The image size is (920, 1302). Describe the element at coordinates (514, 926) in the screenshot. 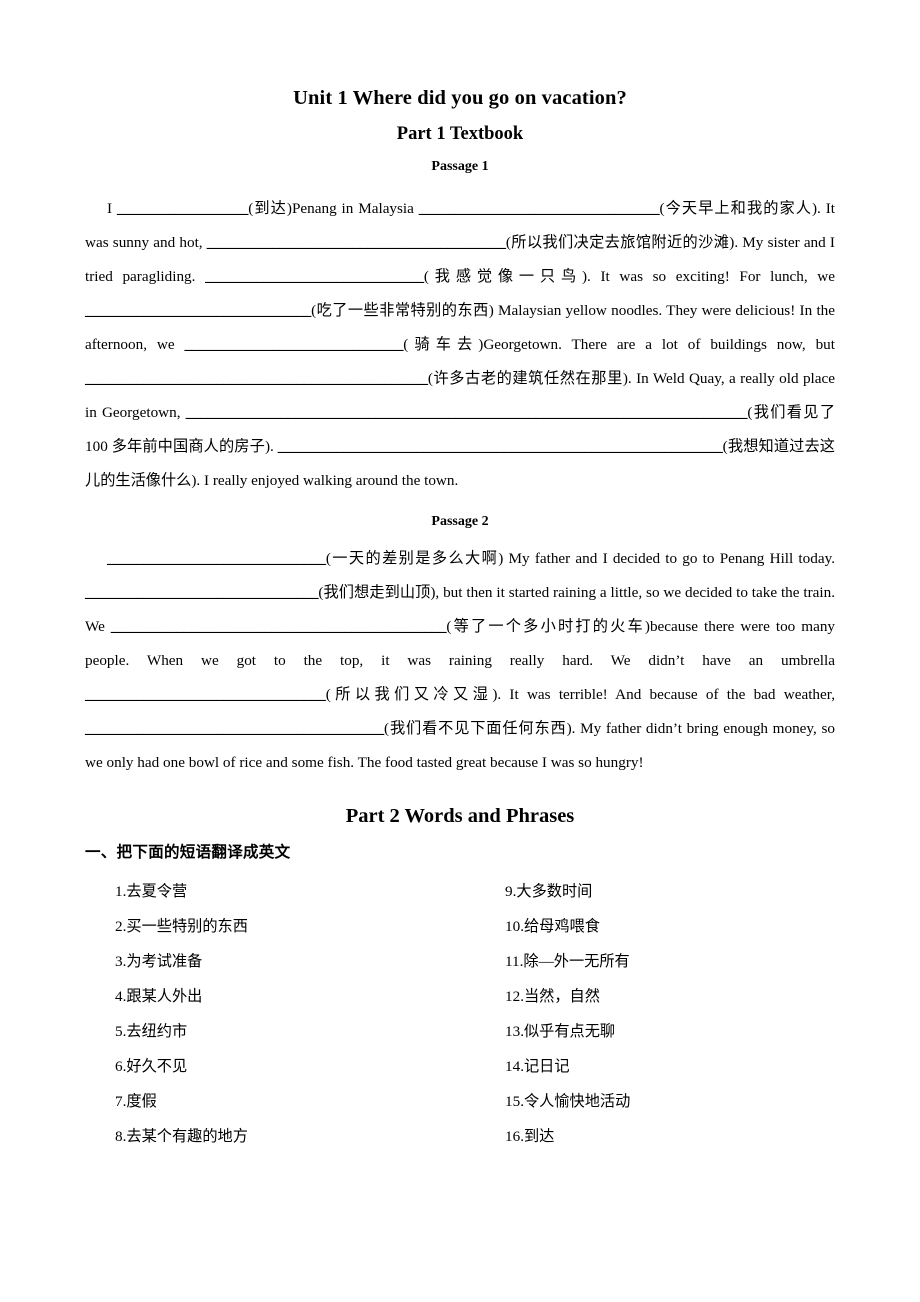

I see `vocabulary-item-number: 10.` at that location.